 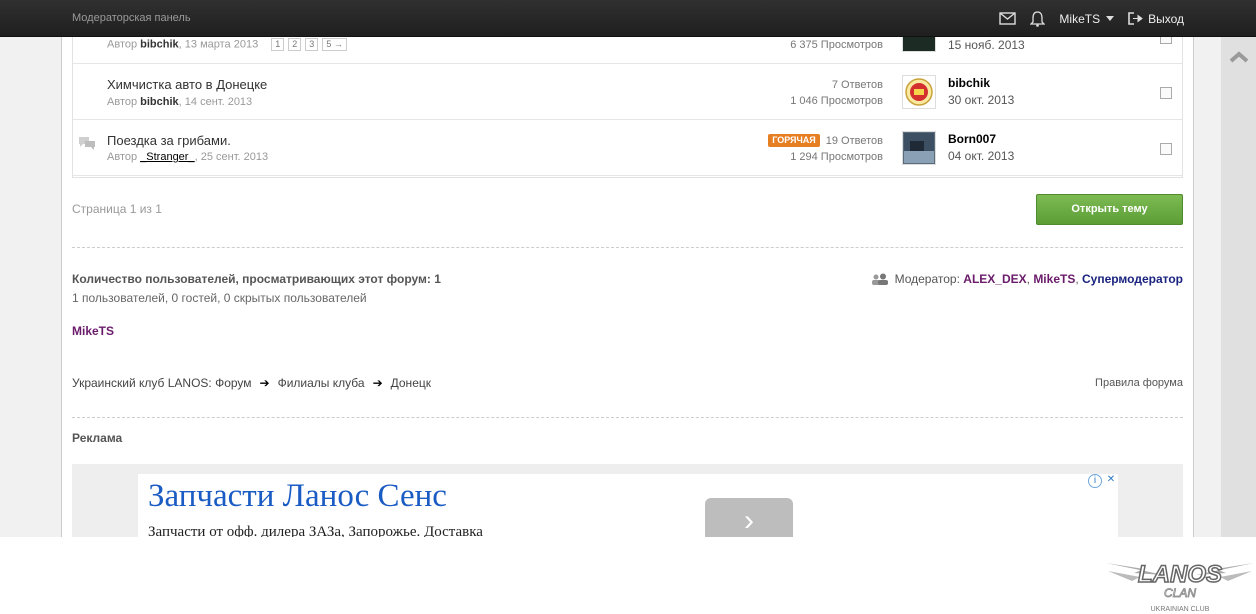 What do you see at coordinates (794, 140) in the screenshot?
I see `hot-badge: ГОРЯЧАЯ` at bounding box center [794, 140].